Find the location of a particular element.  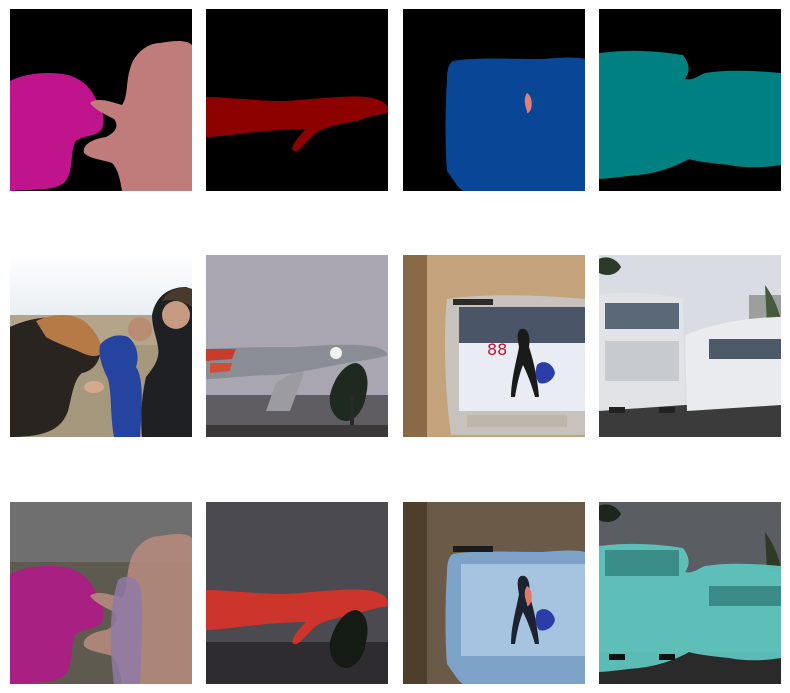

photo-buses is located at coordinates (690, 346).